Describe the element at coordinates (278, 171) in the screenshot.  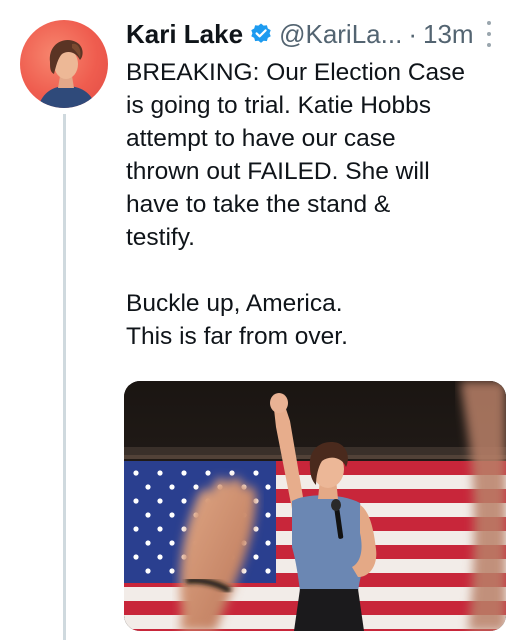
I see `tweet-text-line: thrown out FAILED. She will` at that location.